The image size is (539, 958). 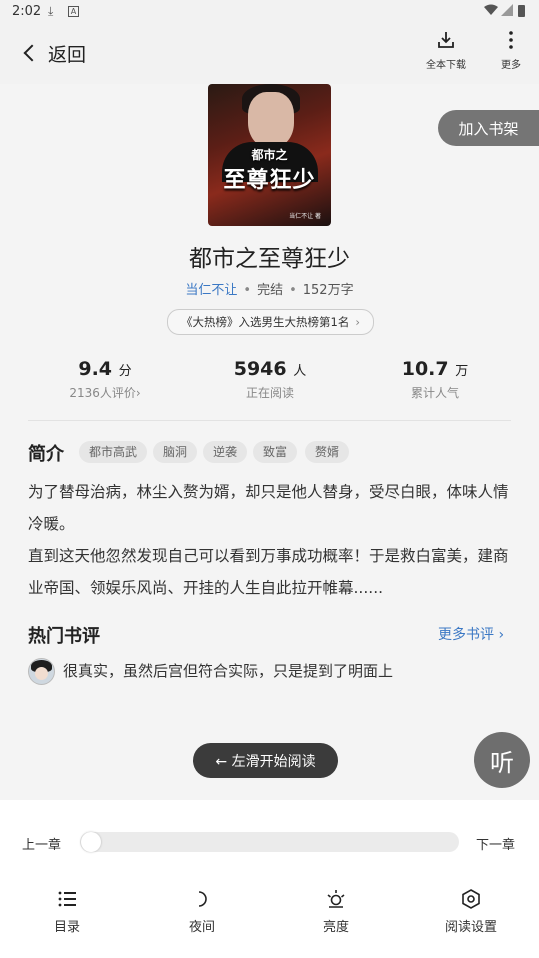 I want to click on book-cover: 都市之 至尊狂少 当仁不让 著, so click(x=269, y=155).